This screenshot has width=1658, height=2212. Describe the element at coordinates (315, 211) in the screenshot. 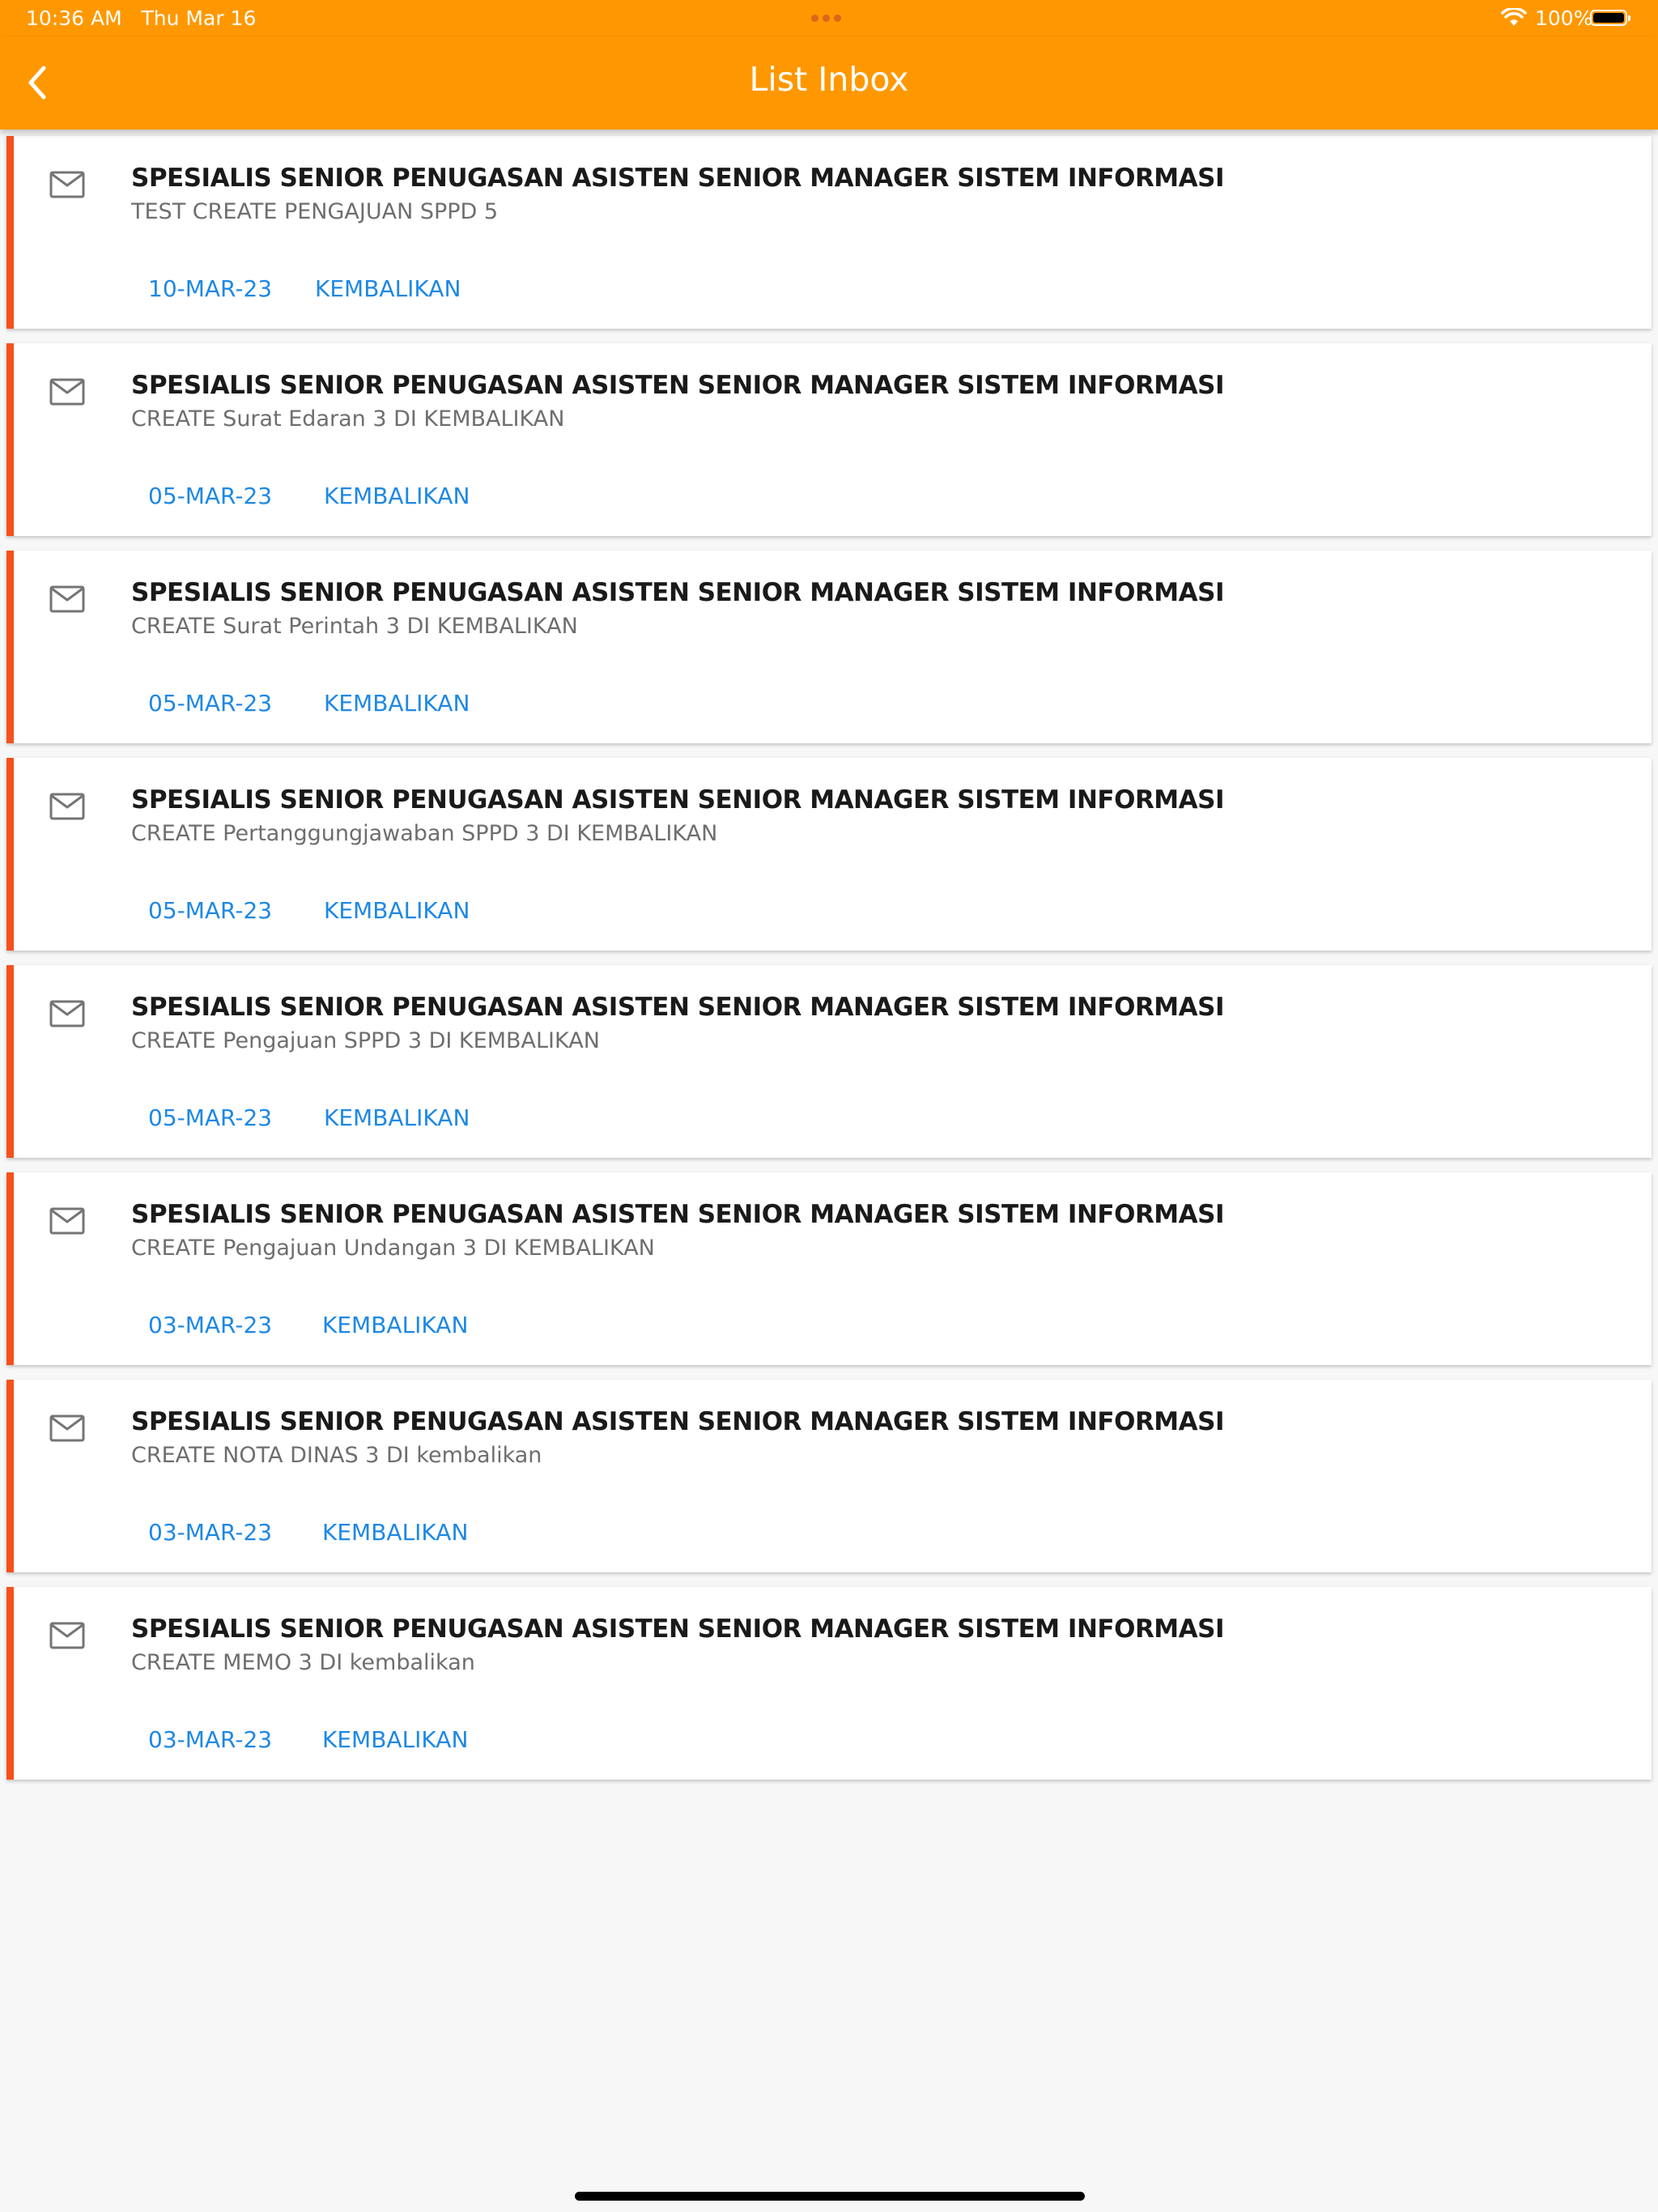

I see `inbox-item-subtitle: TEST CREATE PENGAJUAN SPPD 5` at that location.